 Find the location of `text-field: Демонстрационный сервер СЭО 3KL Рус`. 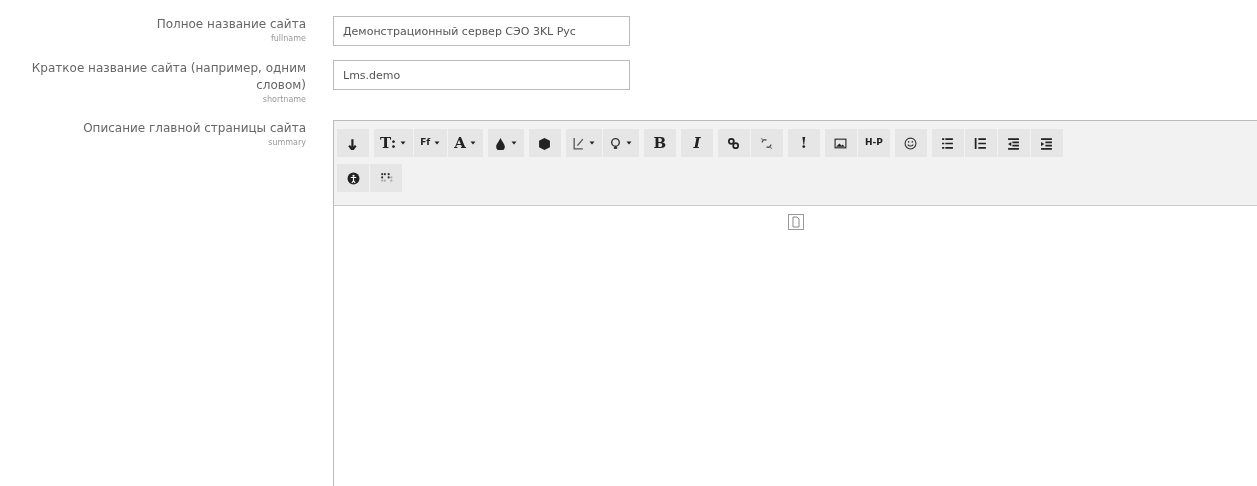

text-field: Демонстрационный сервер СЭО 3KL Рус is located at coordinates (481, 31).